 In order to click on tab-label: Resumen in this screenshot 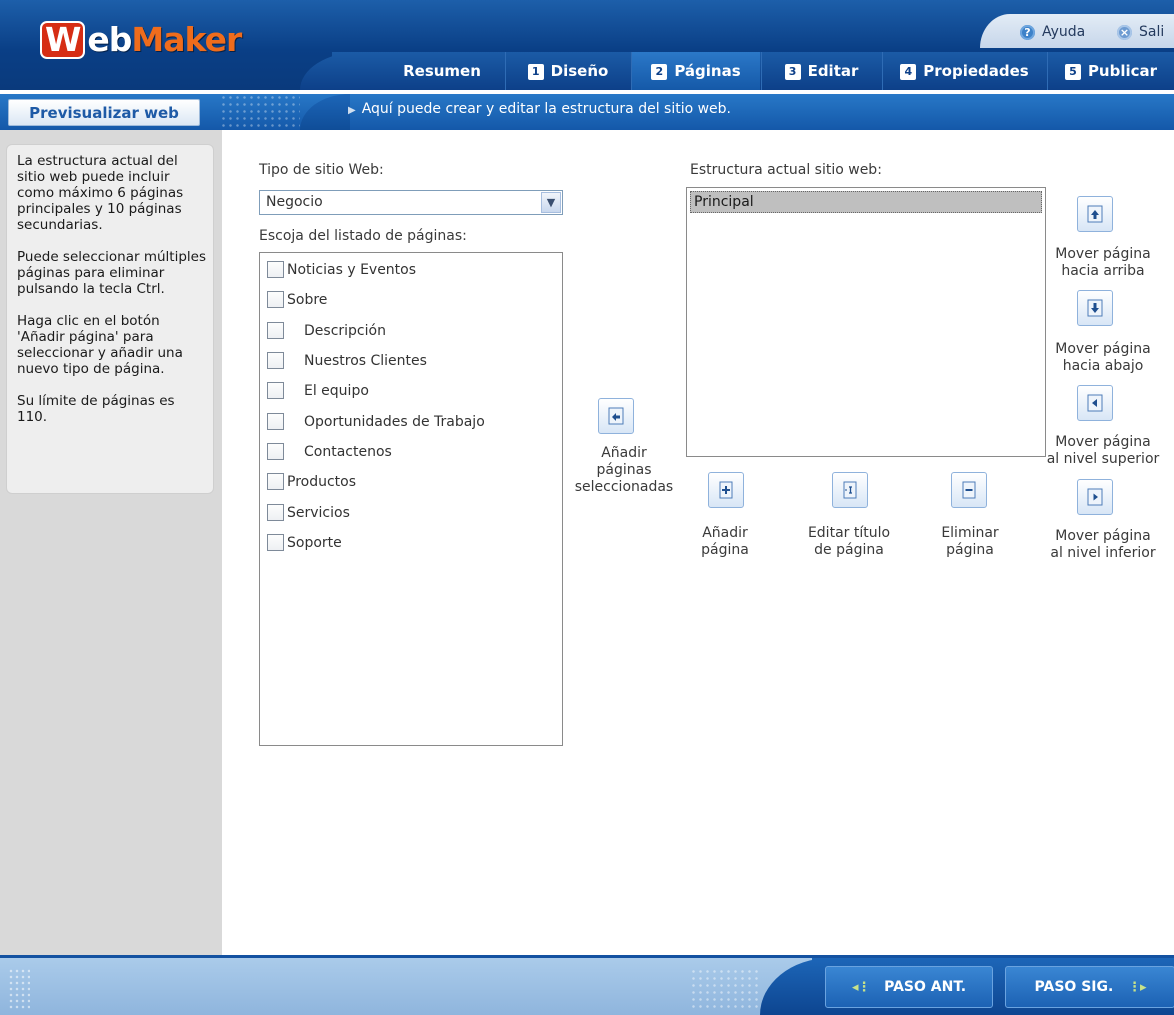, I will do `click(442, 71)`.